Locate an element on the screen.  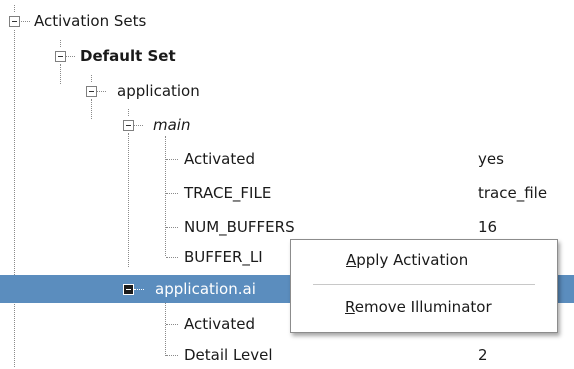
property-name: NUM_BUFFERS is located at coordinates (239, 227).